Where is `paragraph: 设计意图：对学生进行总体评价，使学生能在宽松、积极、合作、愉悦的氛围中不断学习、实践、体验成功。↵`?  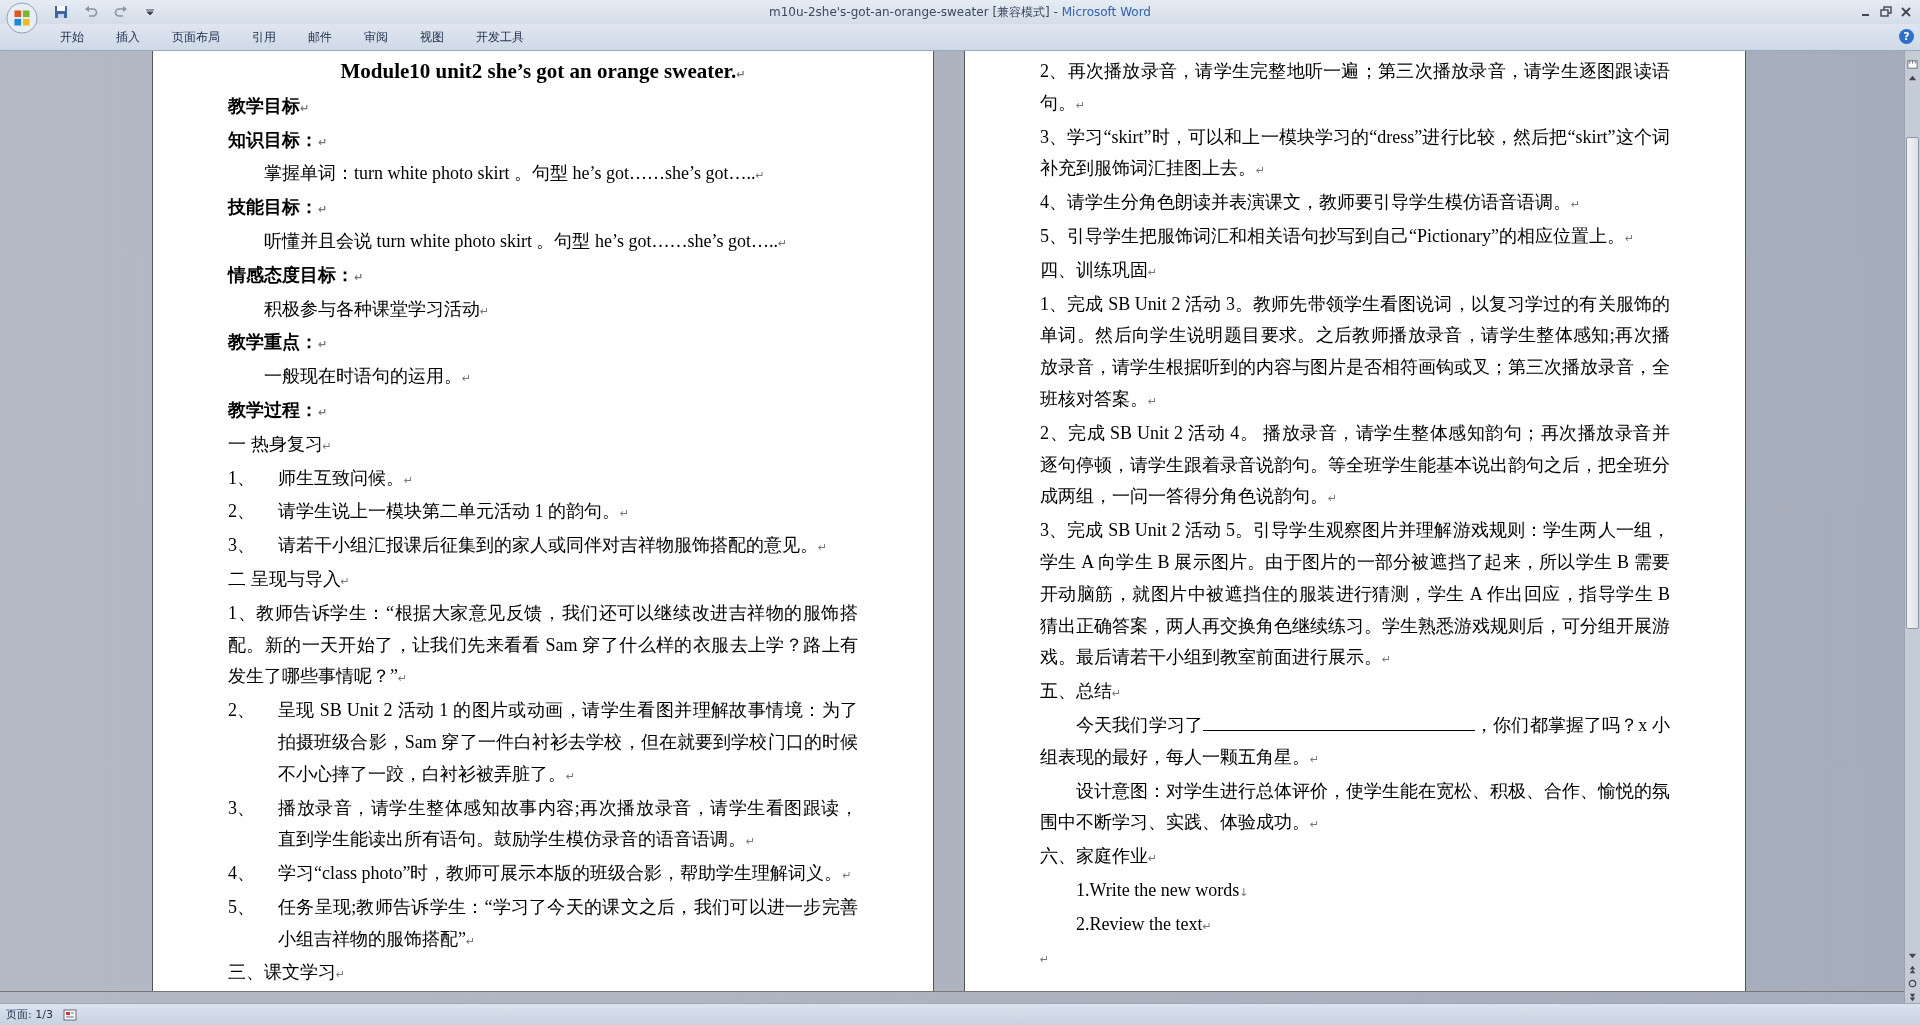
paragraph: 设计意图：对学生进行总体评价，使学生能在宽松、积极、合作、愉悦的氛围中不断学习、实践、体验成功。↵ is located at coordinates (1355, 807).